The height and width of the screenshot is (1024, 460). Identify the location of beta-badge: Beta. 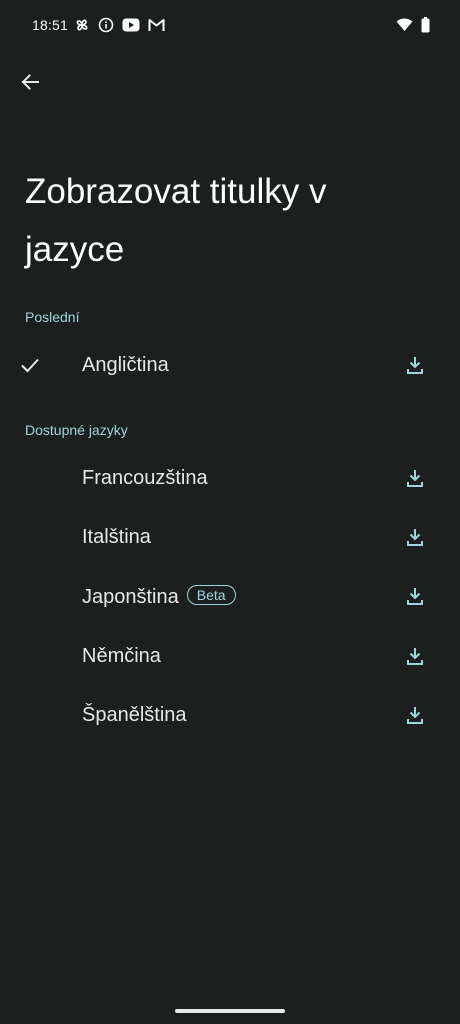
(211, 595).